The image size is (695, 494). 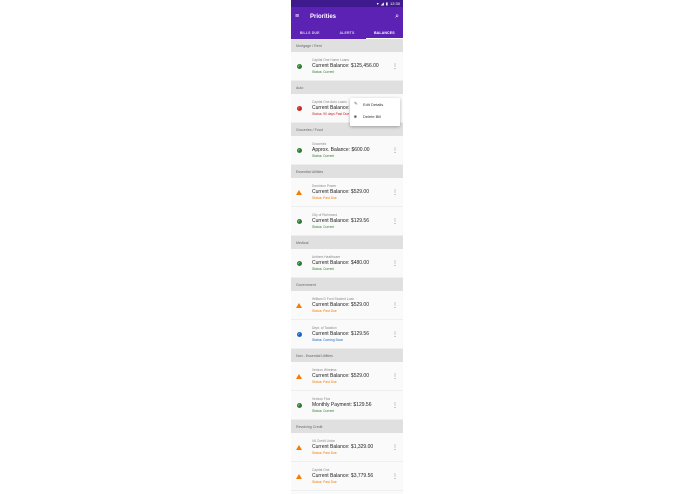 What do you see at coordinates (347, 355) in the screenshot?
I see `section-header: Non - Essential Utilities` at bounding box center [347, 355].